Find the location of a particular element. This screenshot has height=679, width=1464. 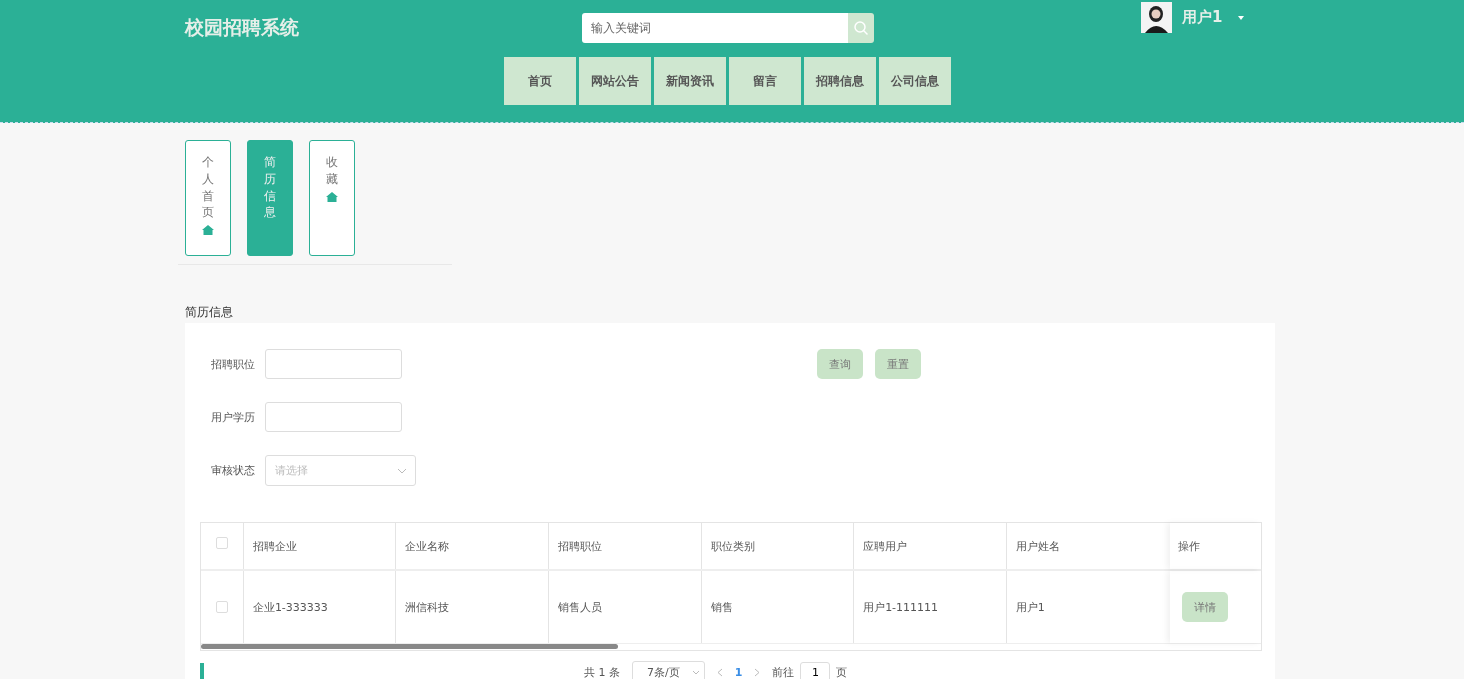

scrollbar-thumb is located at coordinates (409, 646).